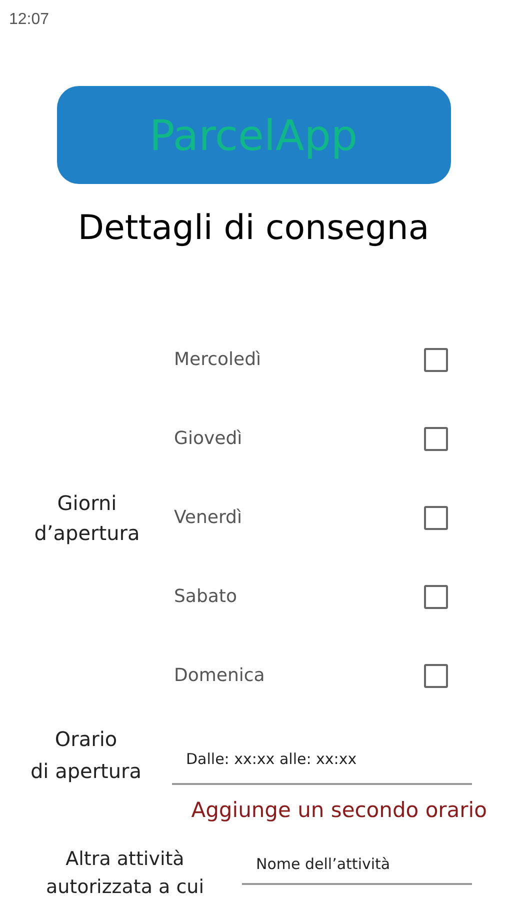  I want to click on day-label: Venerdì, so click(208, 518).